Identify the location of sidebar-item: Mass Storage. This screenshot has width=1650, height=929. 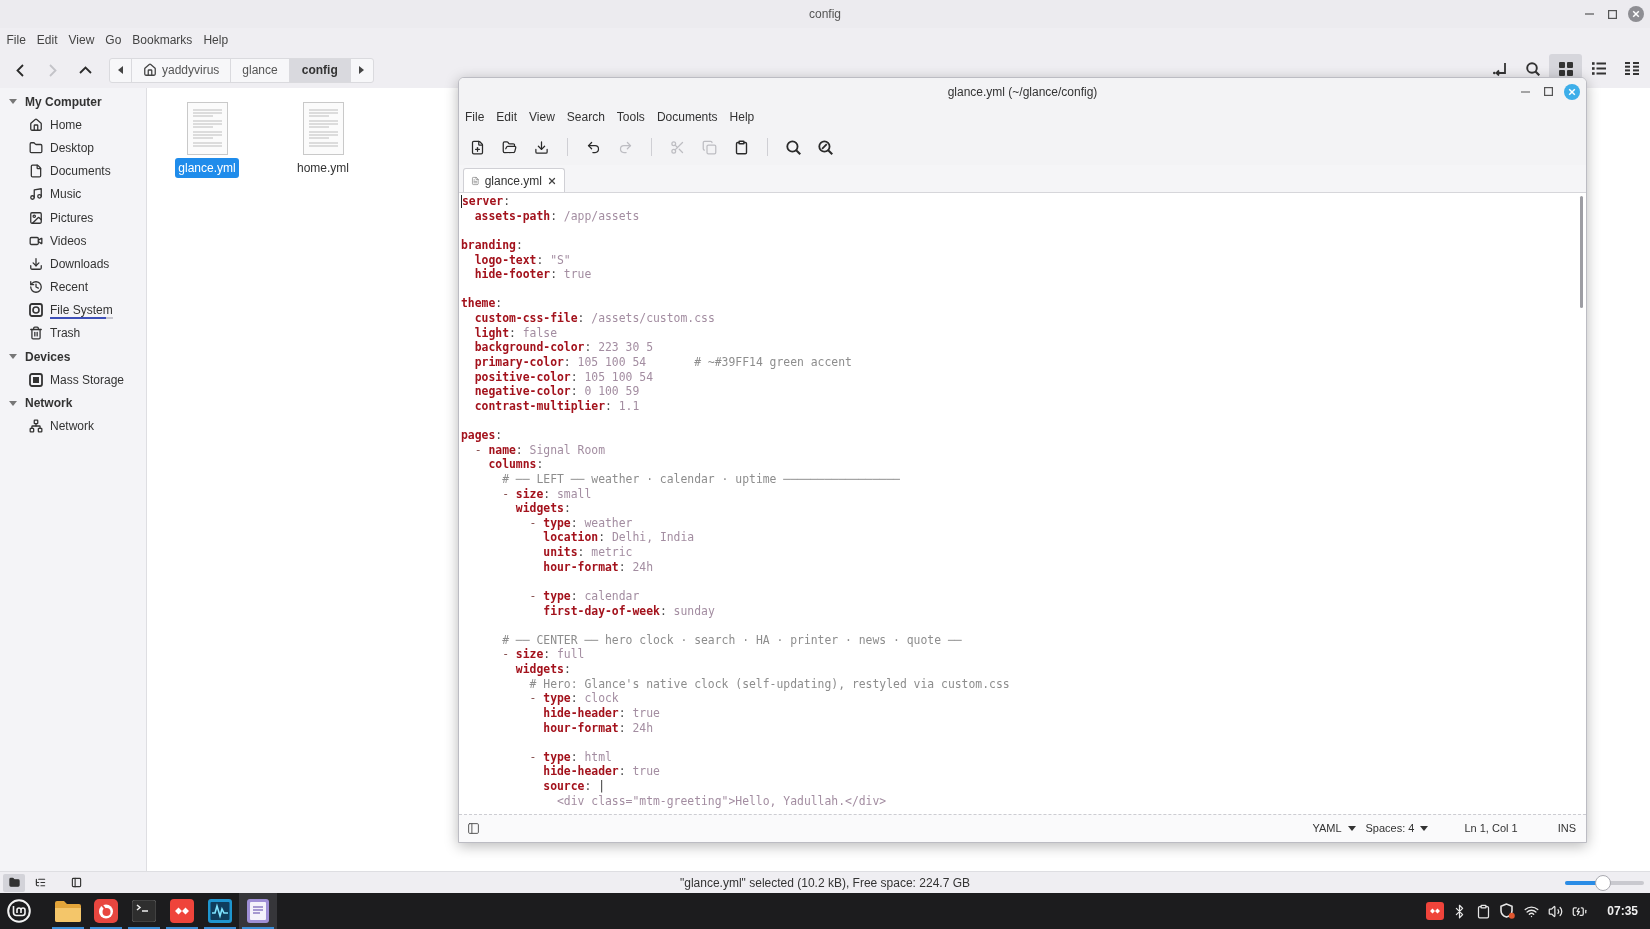
(73, 380).